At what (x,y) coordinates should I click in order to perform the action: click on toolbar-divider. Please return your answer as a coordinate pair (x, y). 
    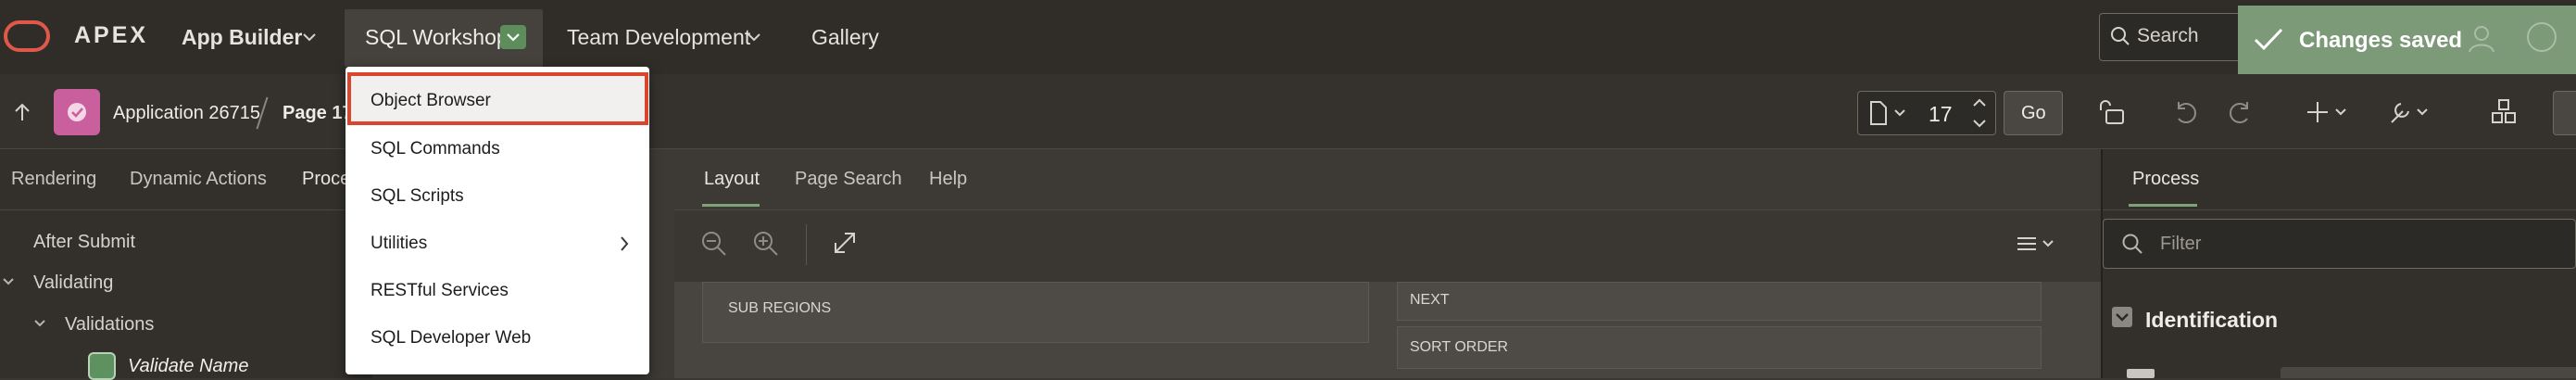
    Looking at the image, I should click on (806, 245).